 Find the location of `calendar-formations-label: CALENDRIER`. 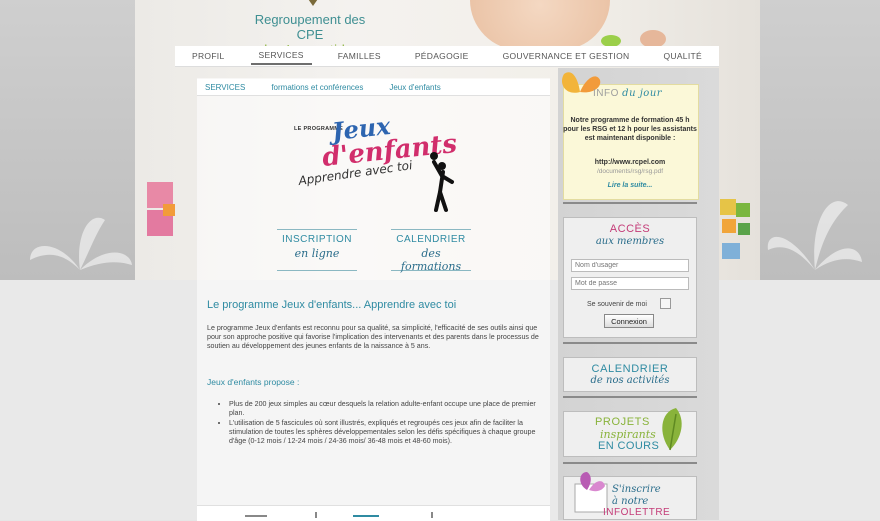

calendar-formations-label: CALENDRIER is located at coordinates (431, 239).